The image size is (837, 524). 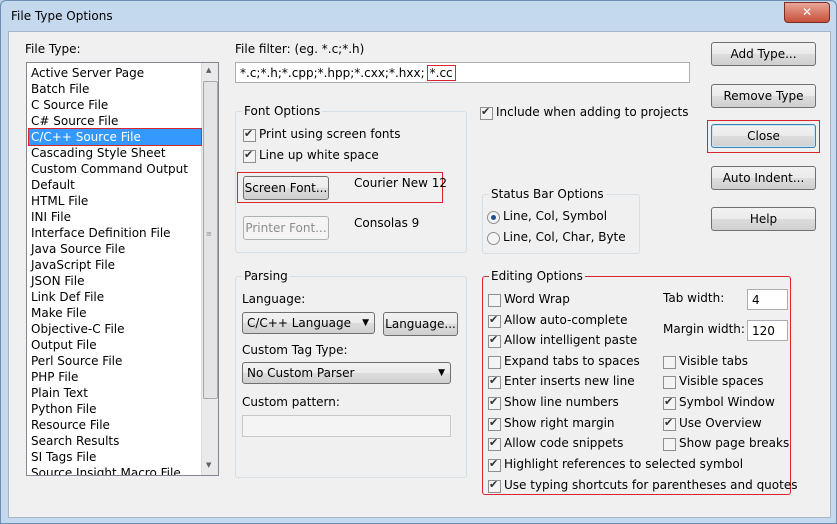 I want to click on parsing-title: Parsing, so click(x=266, y=276).